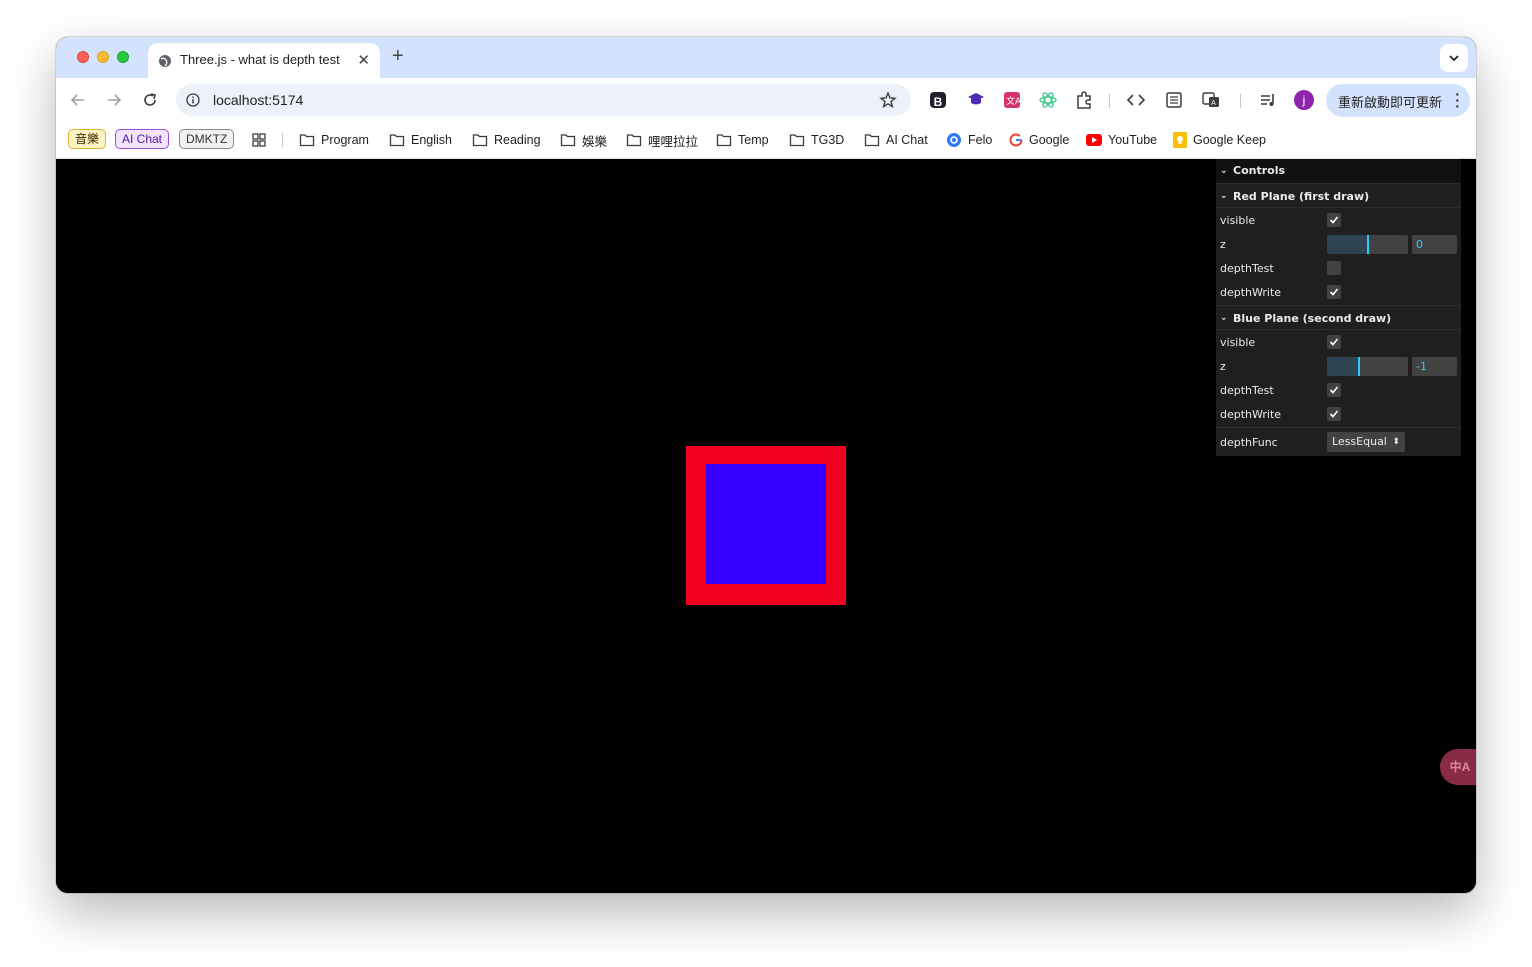  I want to click on active-tab: Three.js - what is depth test ✕, so click(264, 60).